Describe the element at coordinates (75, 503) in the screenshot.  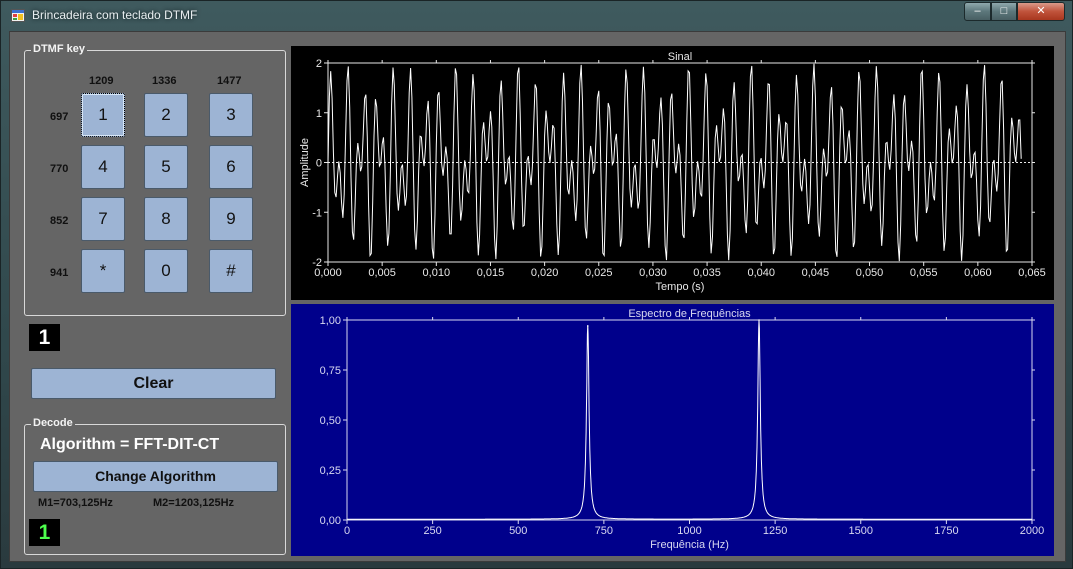
I see `m1-frequency-label: M1=703,125Hz` at that location.